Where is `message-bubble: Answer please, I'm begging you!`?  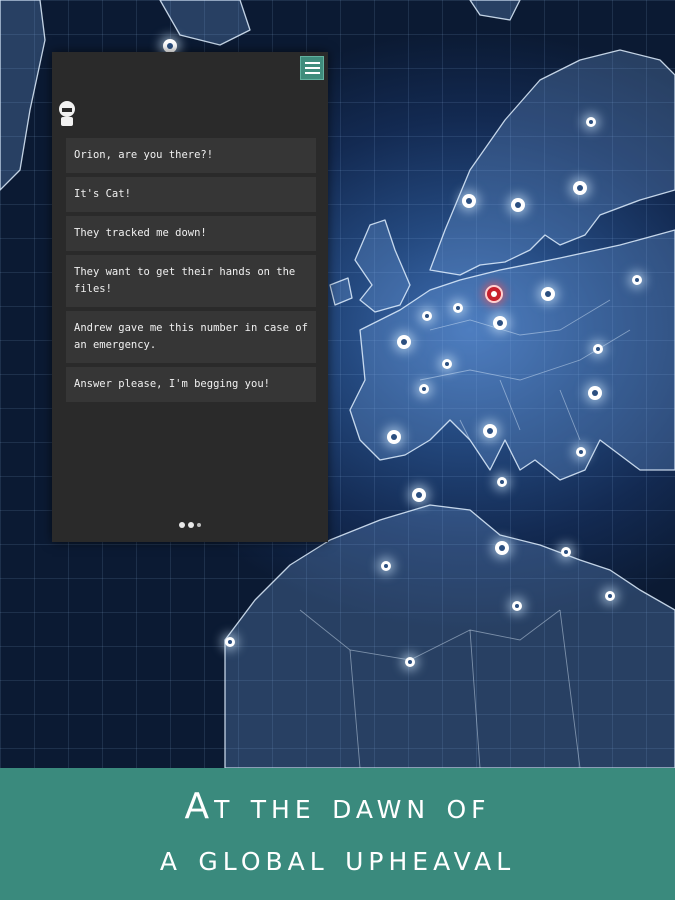
message-bubble: Answer please, I'm begging you! is located at coordinates (191, 384).